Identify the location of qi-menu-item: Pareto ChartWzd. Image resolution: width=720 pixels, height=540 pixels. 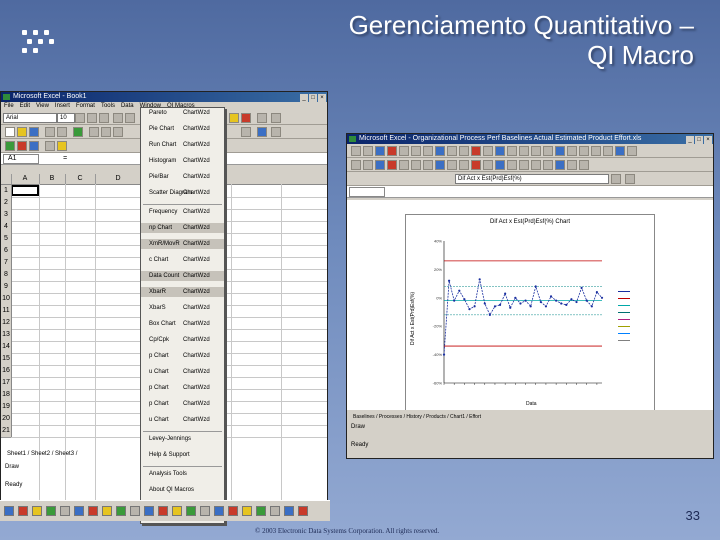
(182, 113).